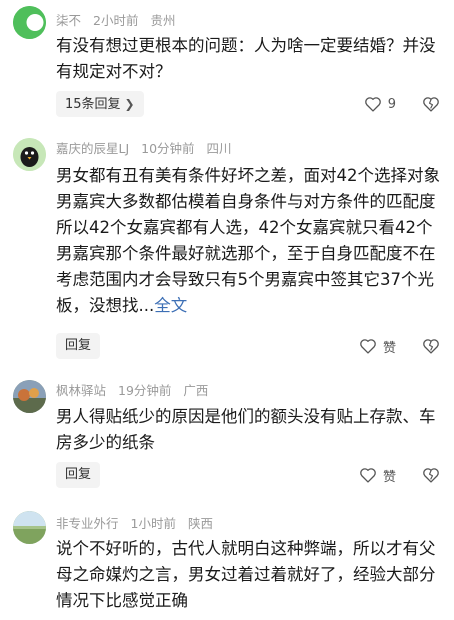  I want to click on comment-actions: 9, so click(402, 104).